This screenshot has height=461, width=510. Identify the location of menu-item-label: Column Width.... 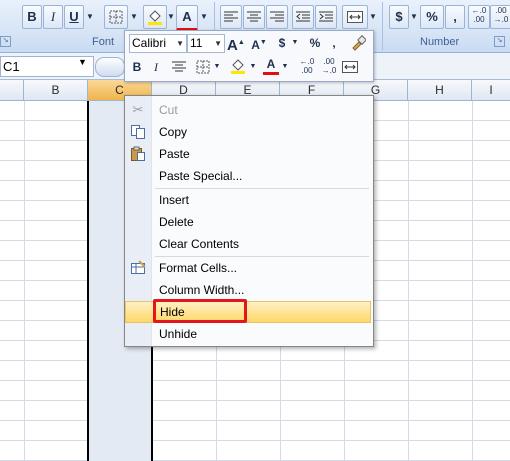
(202, 290).